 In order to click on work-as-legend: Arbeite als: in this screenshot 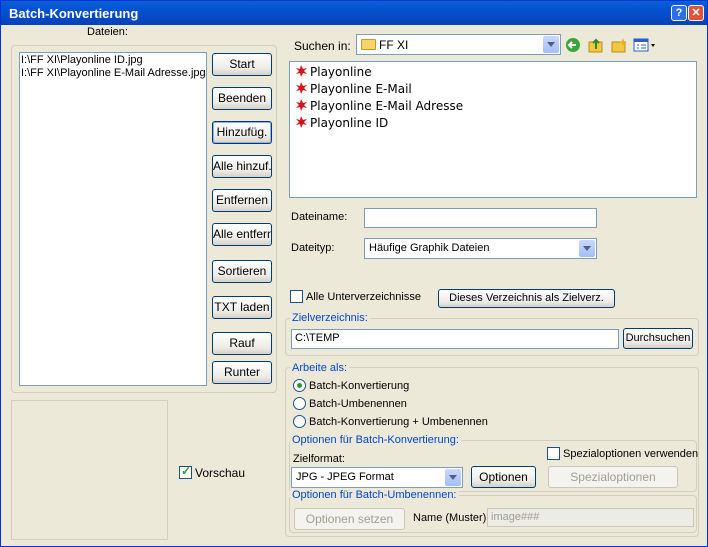, I will do `click(320, 368)`.